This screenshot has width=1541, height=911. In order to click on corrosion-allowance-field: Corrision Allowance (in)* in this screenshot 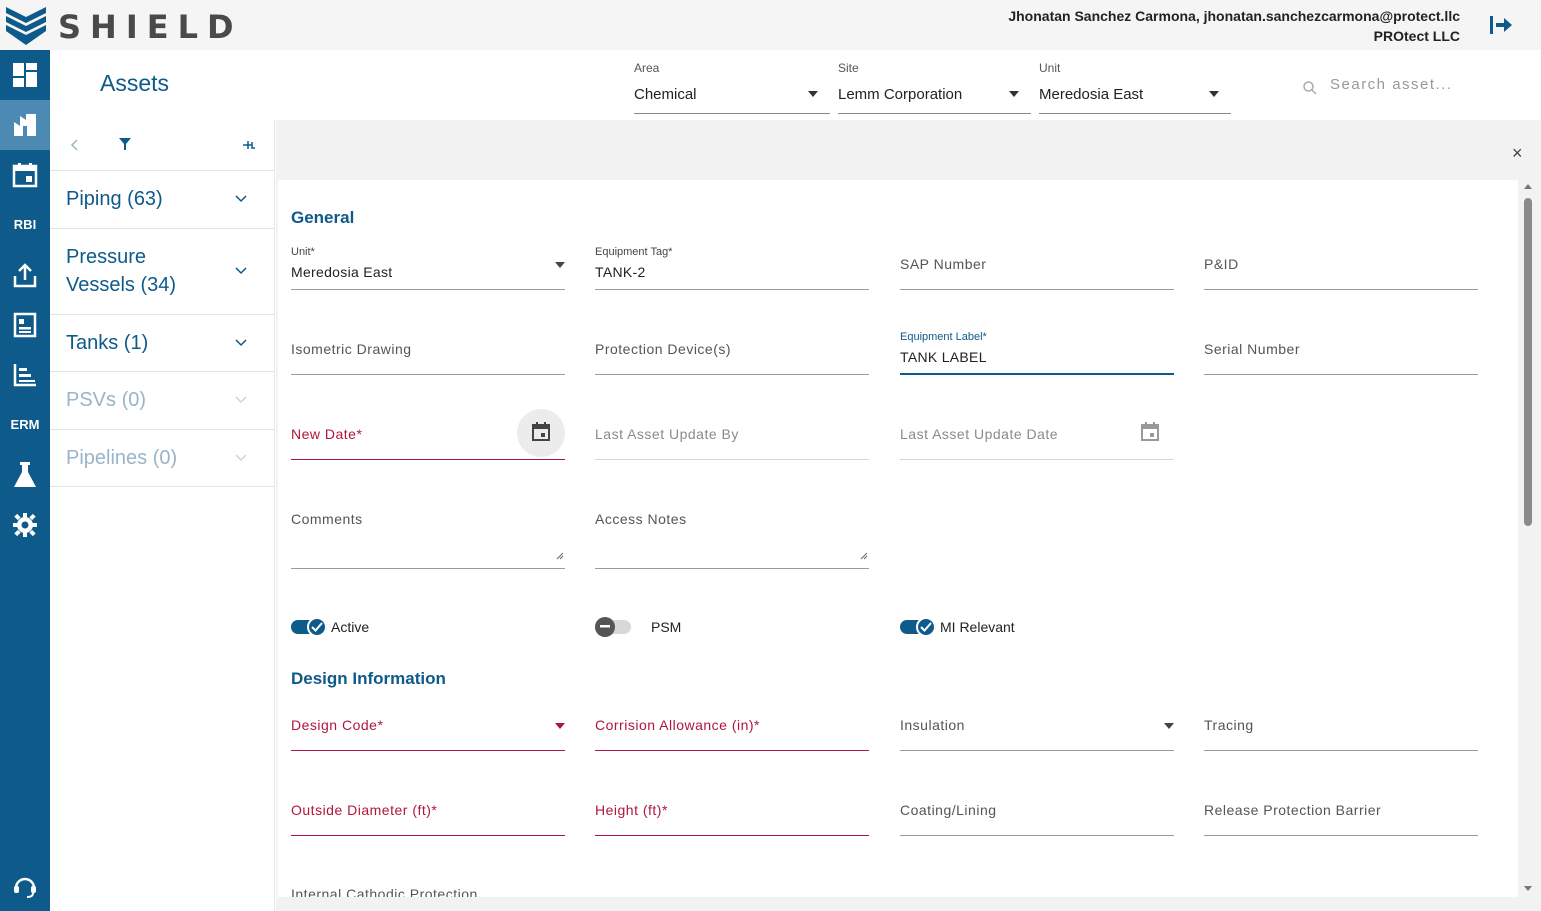, I will do `click(732, 726)`.